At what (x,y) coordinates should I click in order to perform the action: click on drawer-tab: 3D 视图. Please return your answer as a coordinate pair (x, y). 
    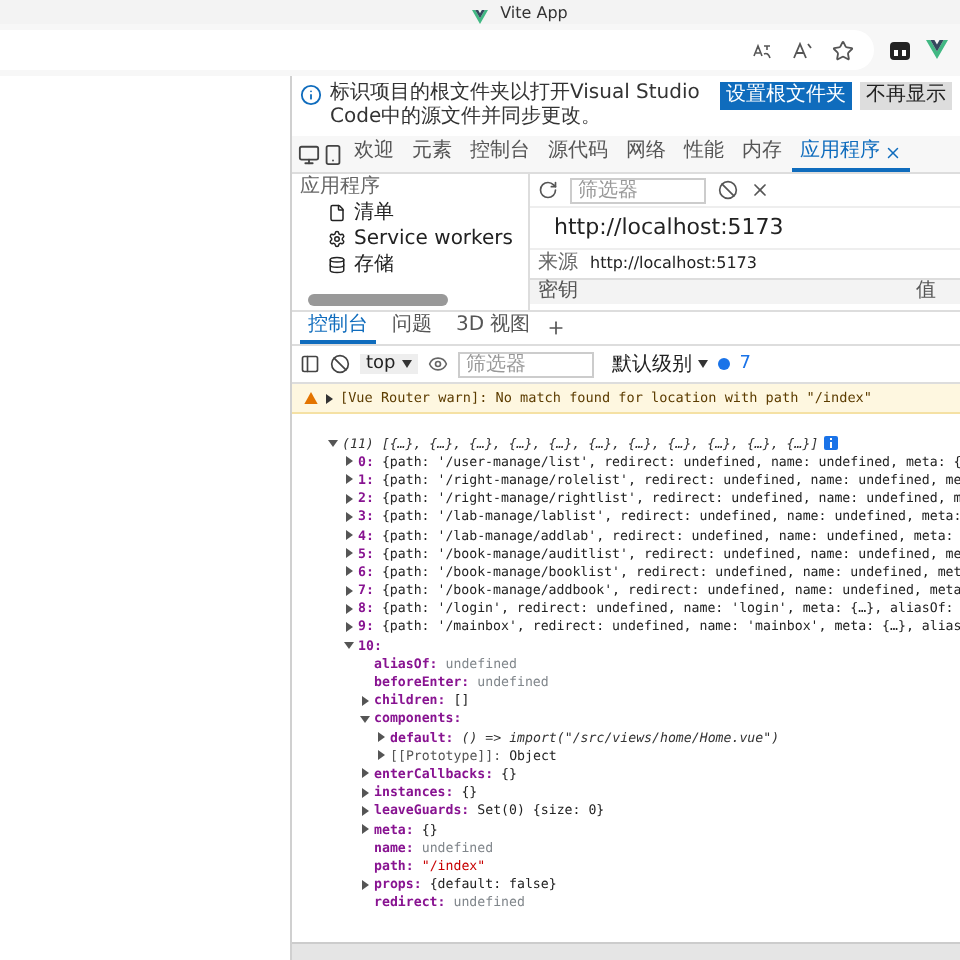
    Looking at the image, I should click on (493, 328).